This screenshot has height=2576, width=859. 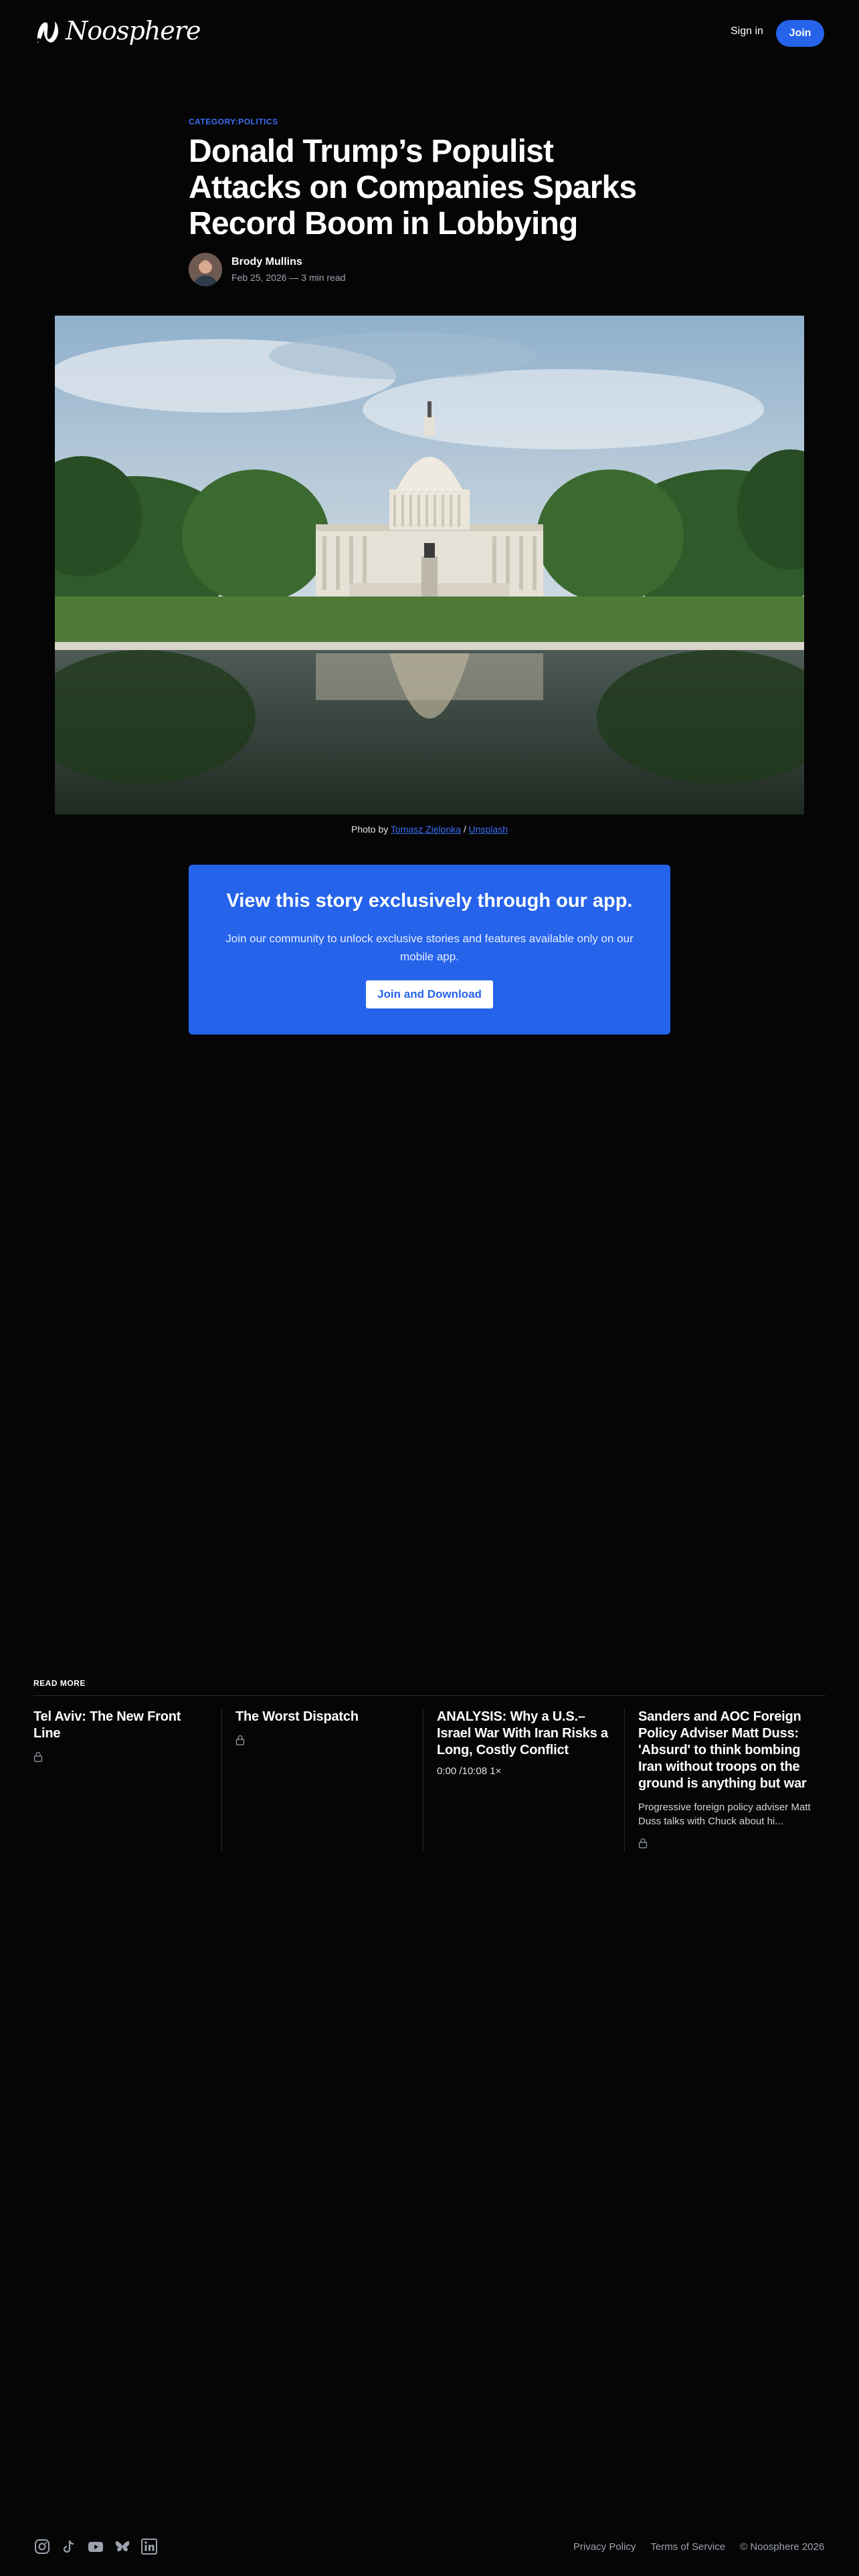 What do you see at coordinates (42, 2547) in the screenshot?
I see `instagram-icon` at bounding box center [42, 2547].